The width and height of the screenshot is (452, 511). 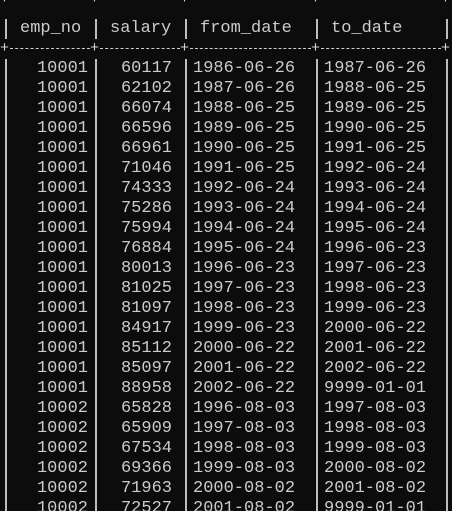 I want to click on cell-from-date: 1997-08-03, so click(x=244, y=428).